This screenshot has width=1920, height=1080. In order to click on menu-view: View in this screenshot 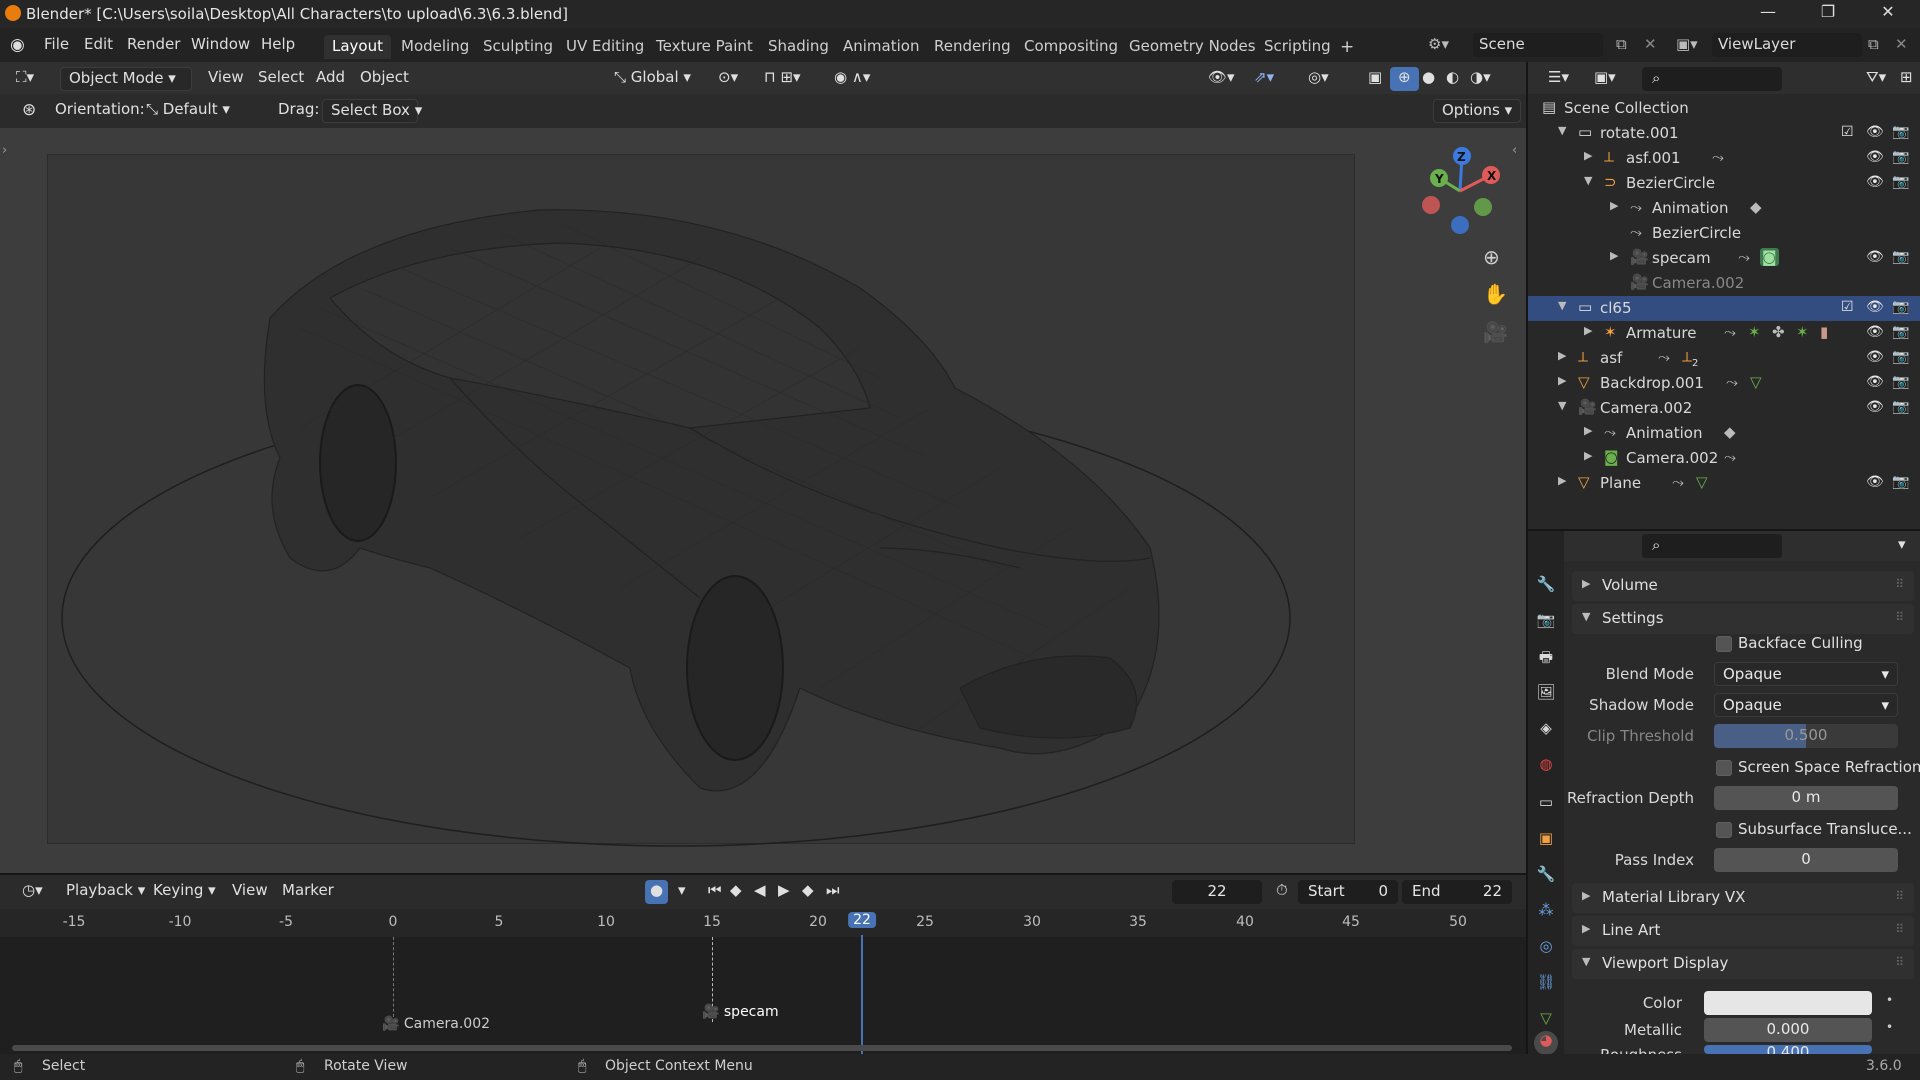, I will do `click(226, 79)`.